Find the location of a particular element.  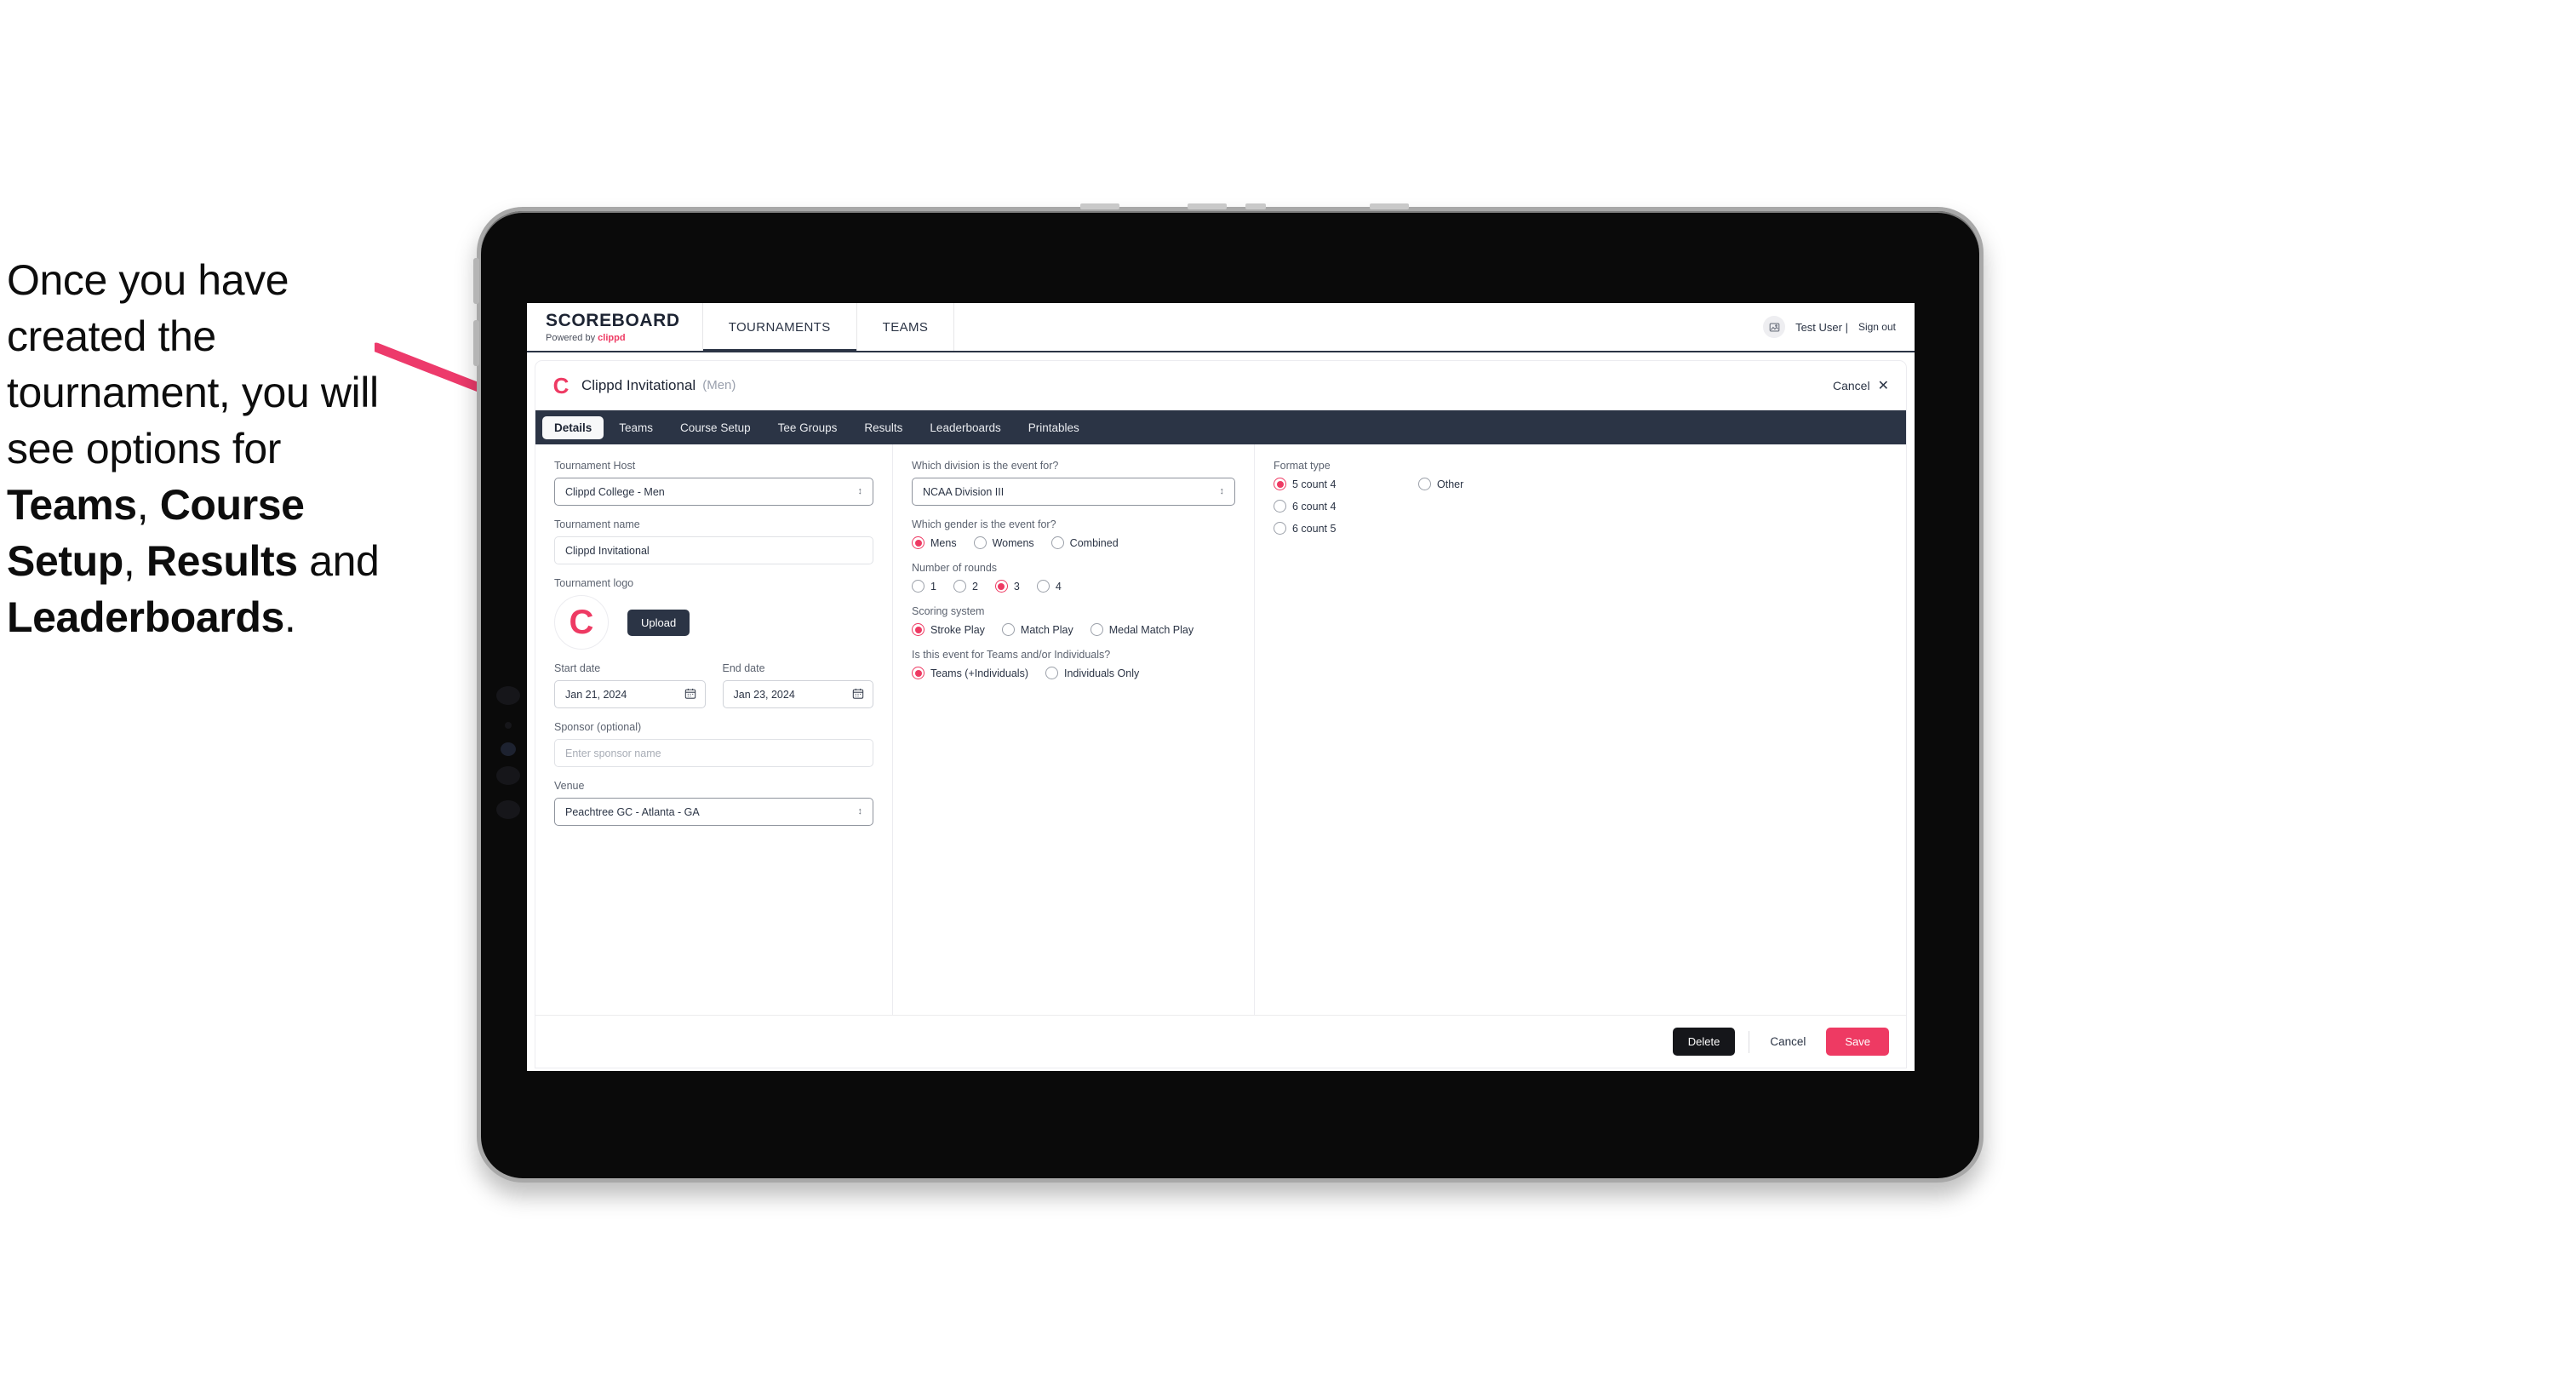

scoring-option-stroke-play: Stroke Play is located at coordinates (948, 629).